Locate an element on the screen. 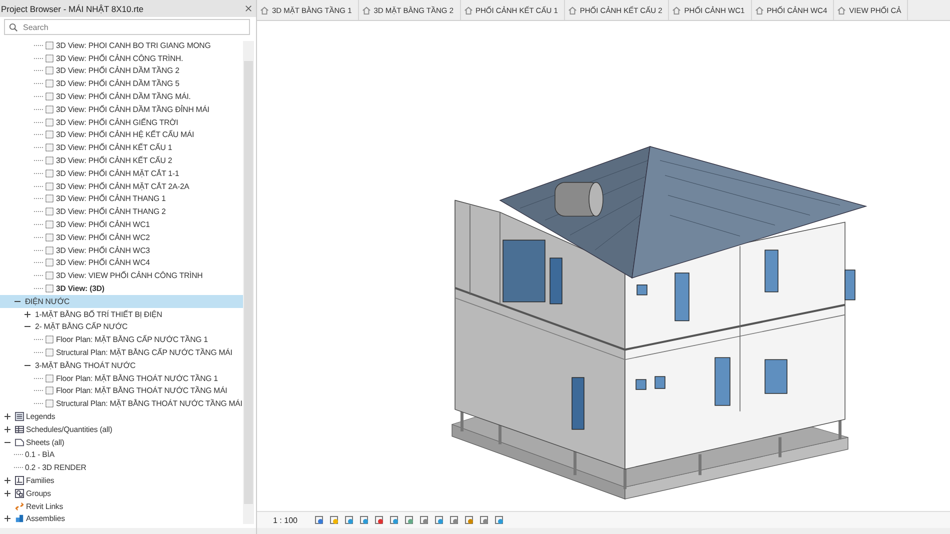  table-icon is located at coordinates (19, 429).